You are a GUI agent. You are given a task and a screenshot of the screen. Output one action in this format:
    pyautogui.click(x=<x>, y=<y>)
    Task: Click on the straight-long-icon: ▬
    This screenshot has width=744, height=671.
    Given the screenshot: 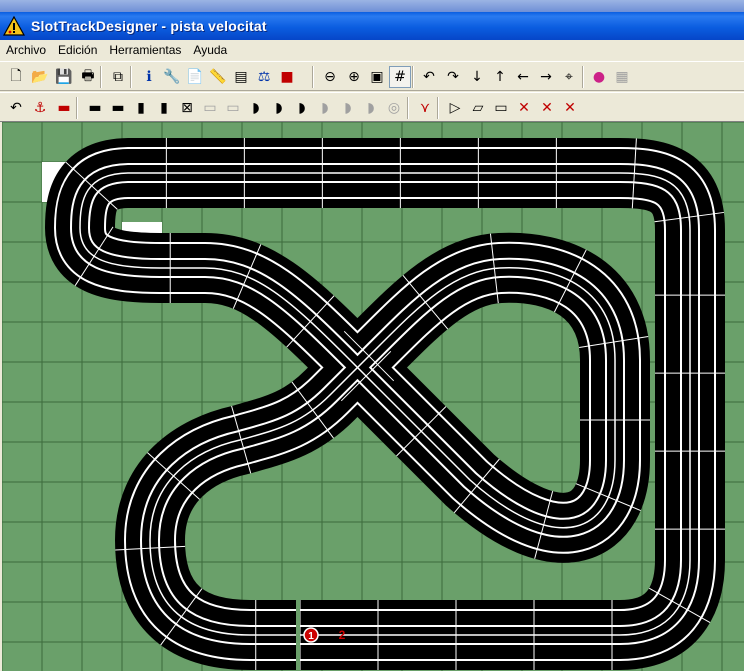 What is the action you would take?
    pyautogui.click(x=118, y=108)
    